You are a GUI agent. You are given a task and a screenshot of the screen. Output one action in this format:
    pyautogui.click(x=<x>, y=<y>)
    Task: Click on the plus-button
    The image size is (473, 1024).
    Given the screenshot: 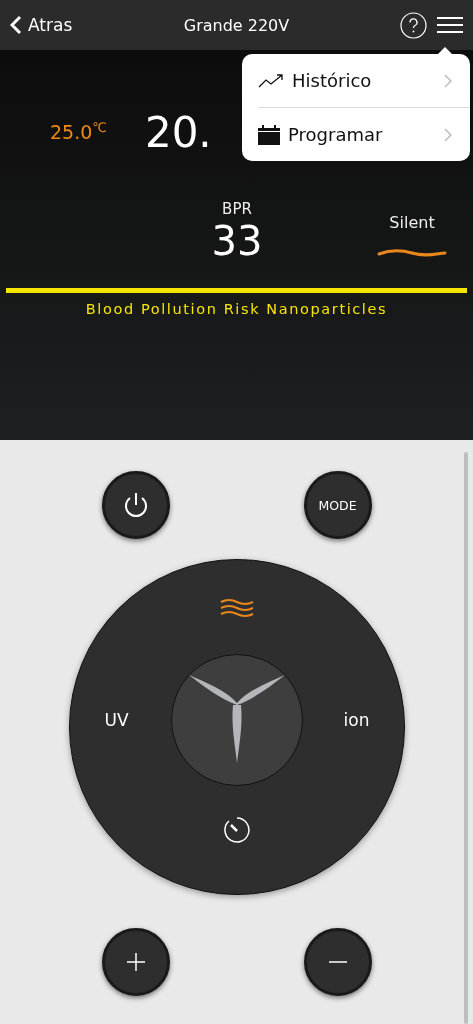 What is the action you would take?
    pyautogui.click(x=135, y=962)
    